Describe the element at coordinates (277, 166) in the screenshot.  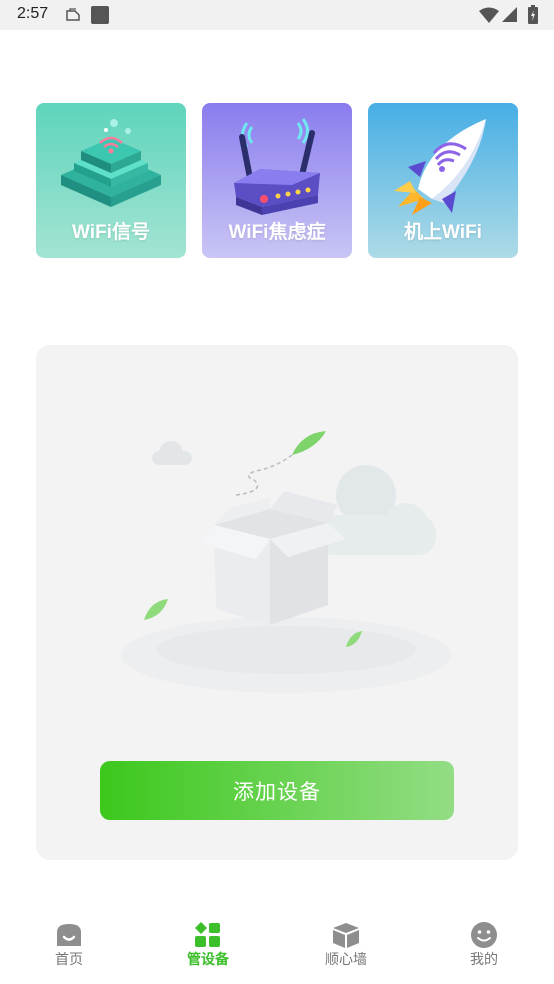
I see `wireless-router-icon` at that location.